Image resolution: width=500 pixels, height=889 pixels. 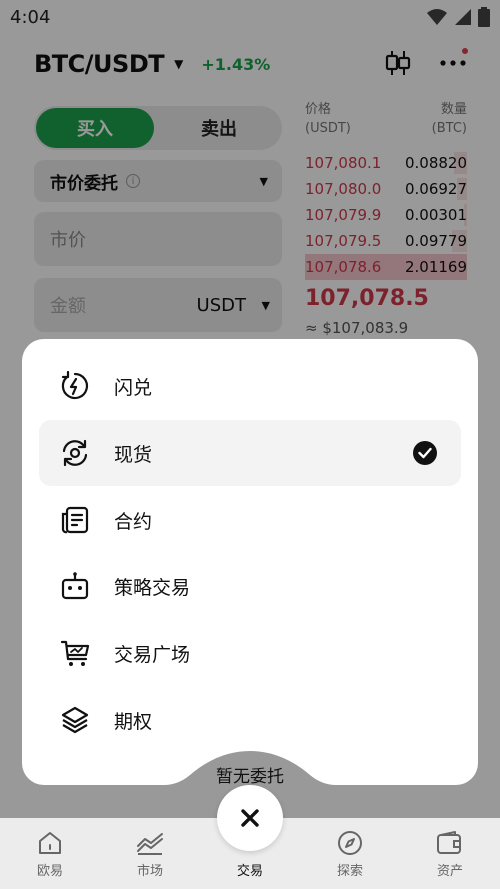 I want to click on menu-item-label: 现货, so click(x=133, y=454).